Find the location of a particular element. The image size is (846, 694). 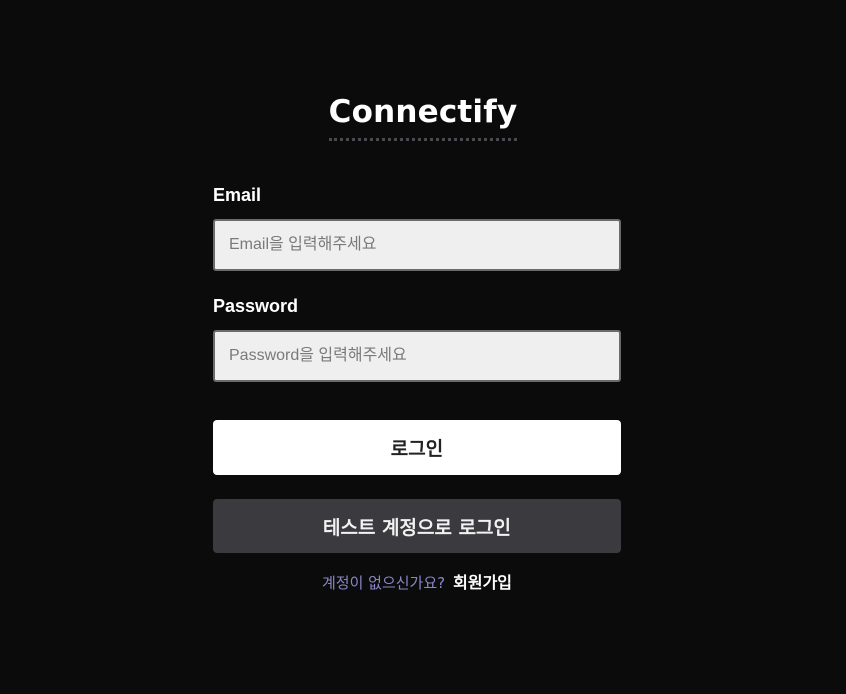

signup-row: 계정이 없으신가요? 회원가입 is located at coordinates (417, 583).